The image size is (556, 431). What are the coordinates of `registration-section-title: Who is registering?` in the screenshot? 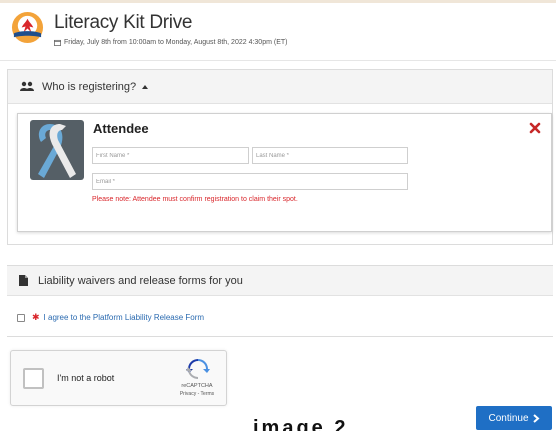 It's located at (89, 86).